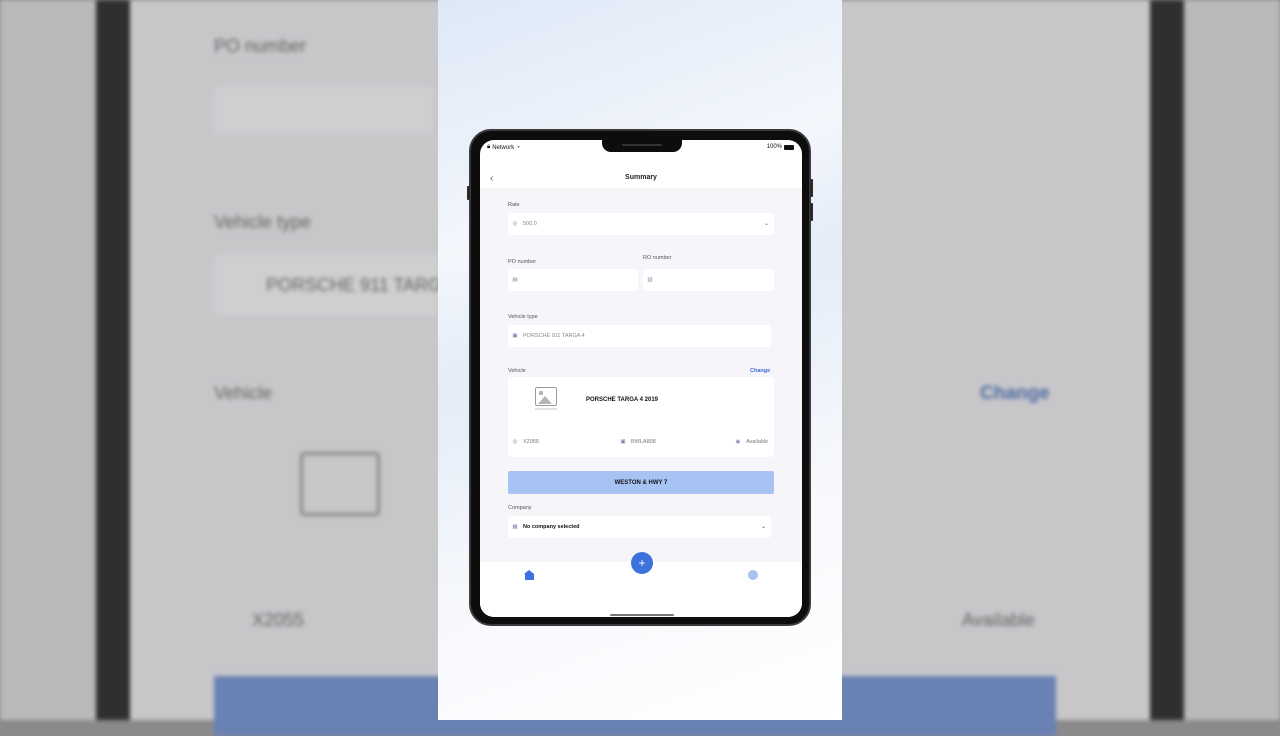  What do you see at coordinates (324, 110) in the screenshot?
I see `bg-po-field` at bounding box center [324, 110].